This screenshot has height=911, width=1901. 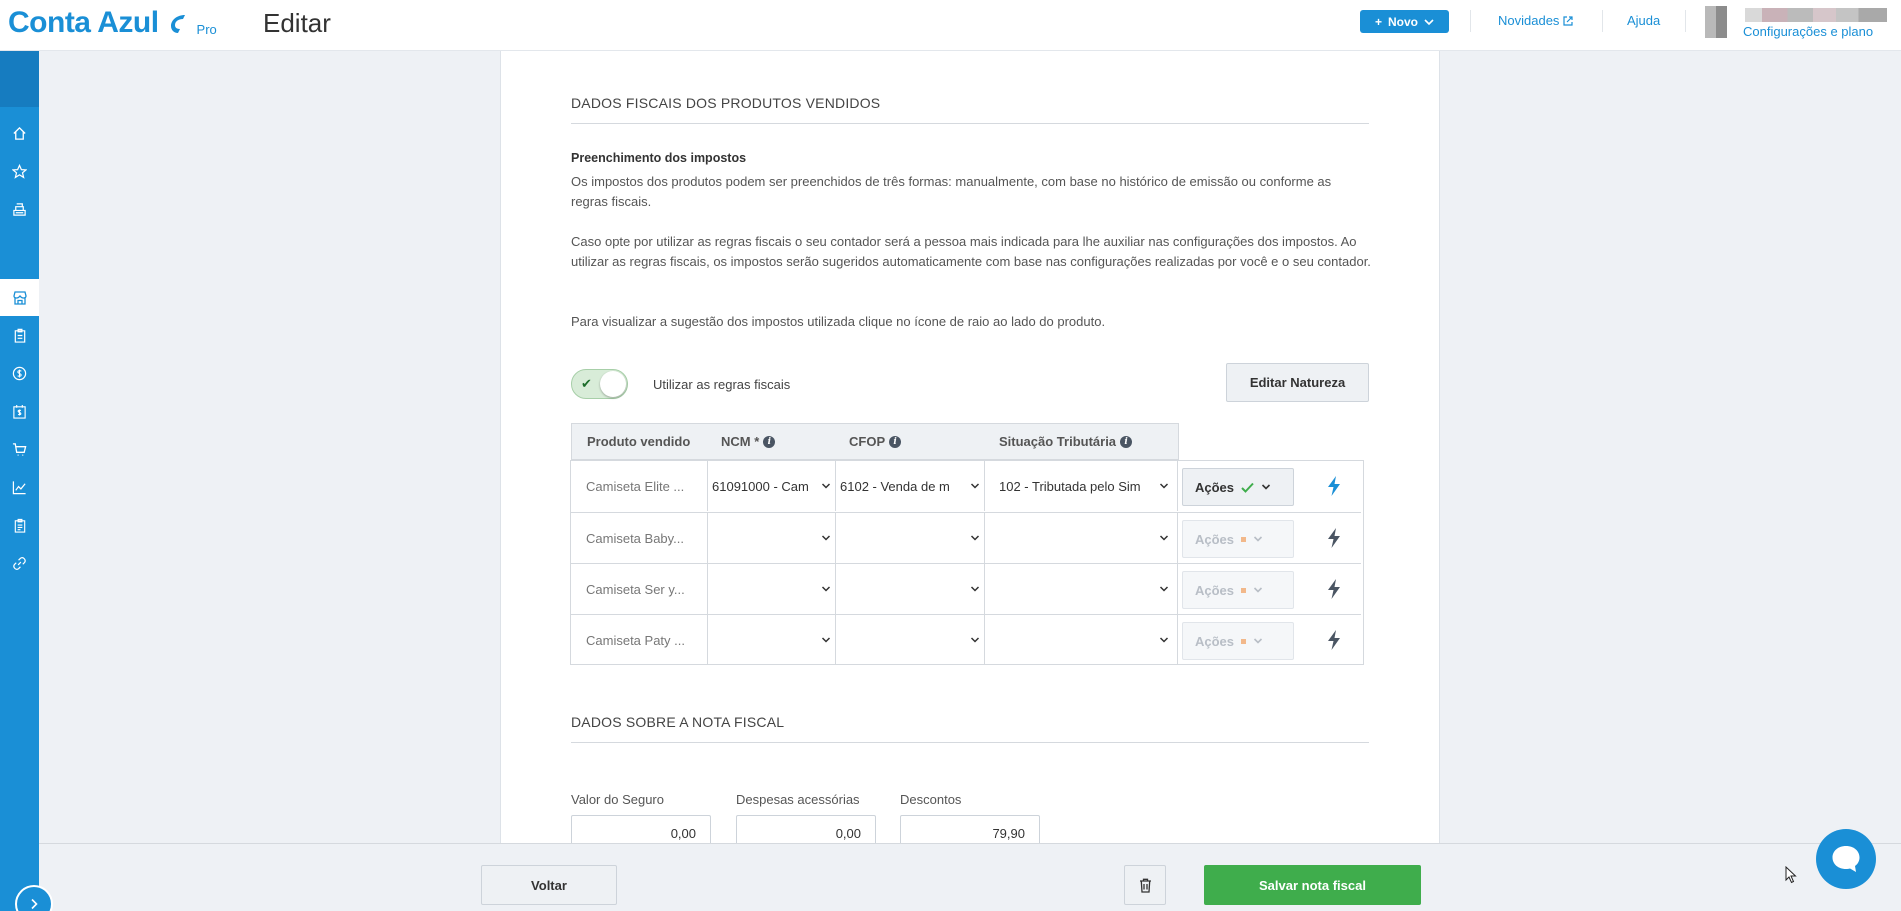 I want to click on brand-name: Conta Azul, so click(x=83, y=22).